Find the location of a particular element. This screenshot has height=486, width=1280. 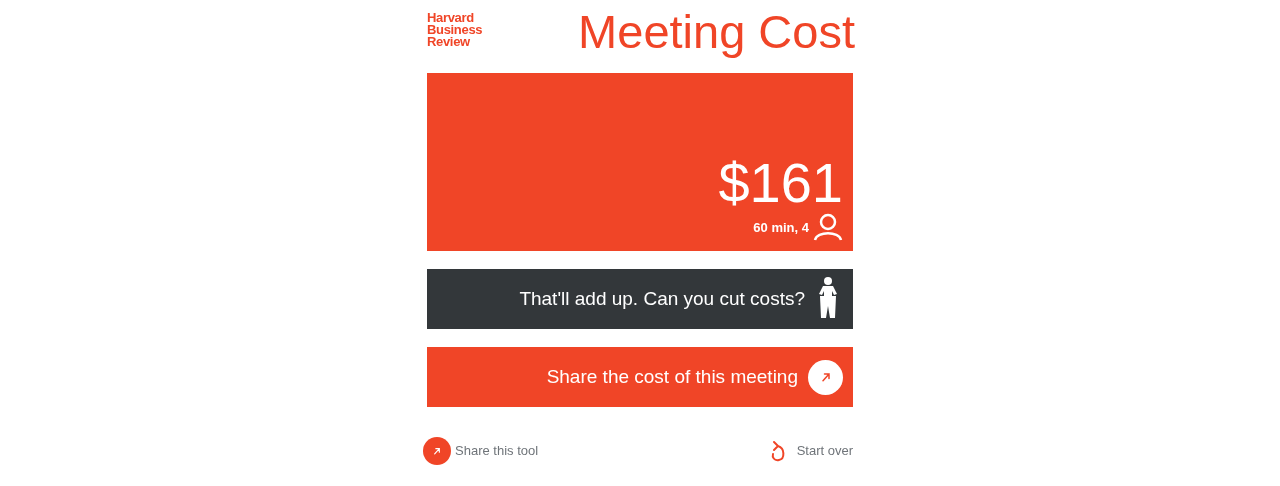

share-tool-link: Share this tool is located at coordinates (481, 451).